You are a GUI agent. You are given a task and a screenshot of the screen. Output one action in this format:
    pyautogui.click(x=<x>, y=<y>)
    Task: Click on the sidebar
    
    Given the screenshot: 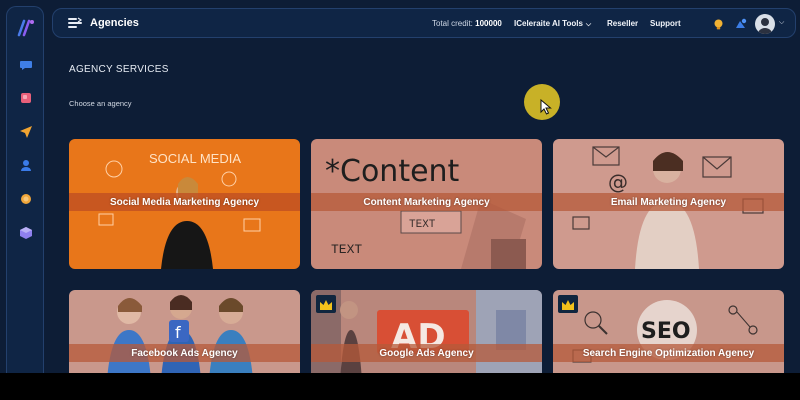 What is the action you would take?
    pyautogui.click(x=25, y=189)
    